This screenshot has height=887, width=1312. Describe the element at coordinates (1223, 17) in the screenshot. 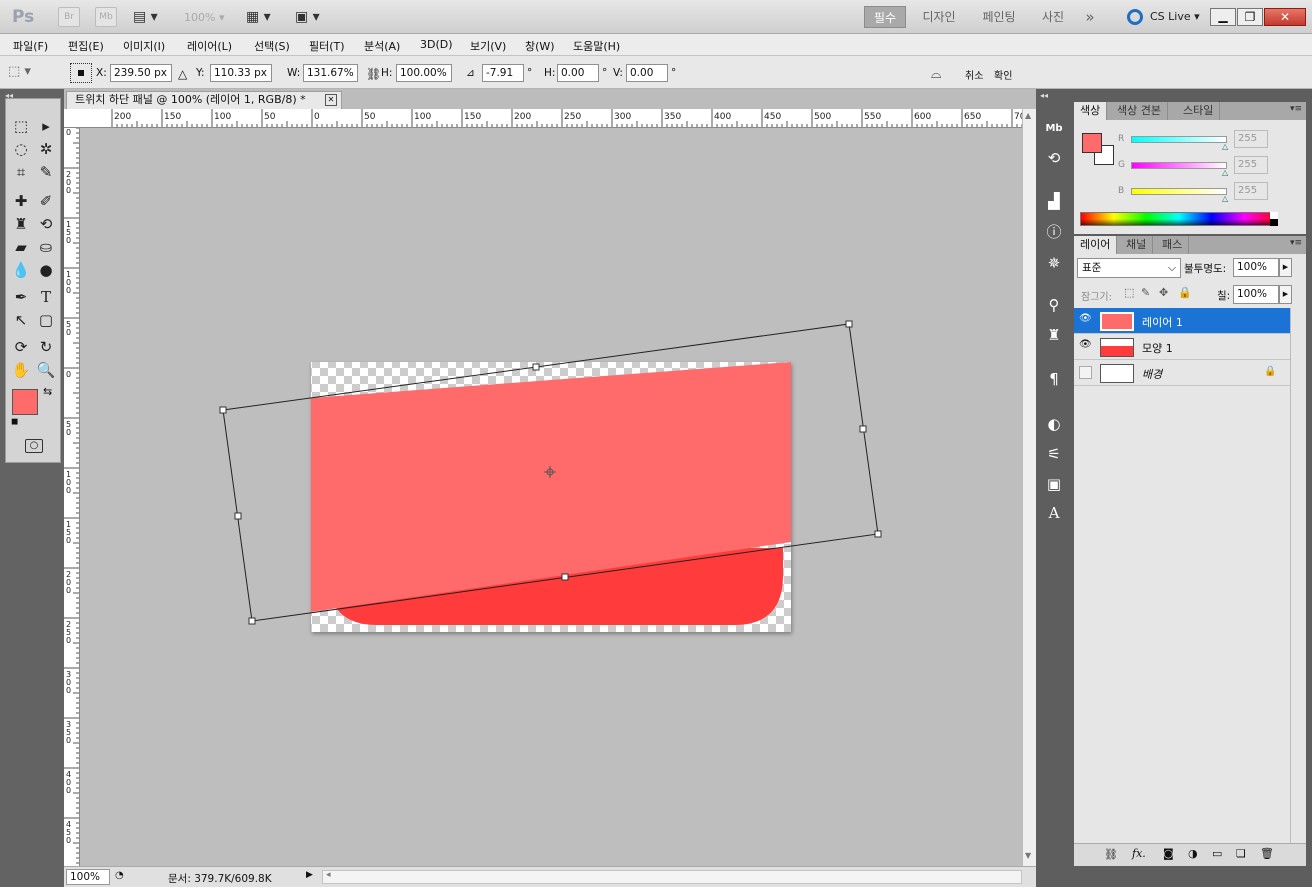

I see `minimize-button: ▁` at that location.